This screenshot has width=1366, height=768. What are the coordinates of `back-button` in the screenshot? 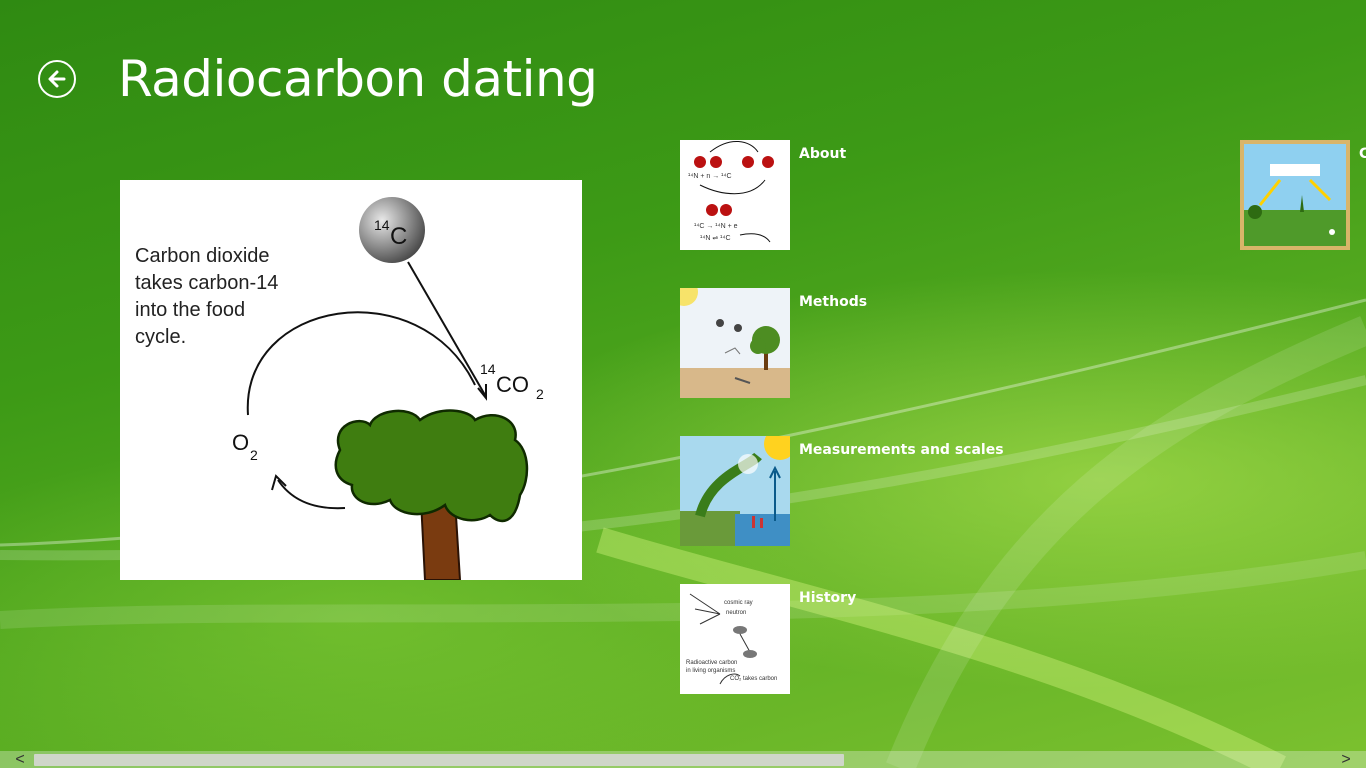 It's located at (57, 79).